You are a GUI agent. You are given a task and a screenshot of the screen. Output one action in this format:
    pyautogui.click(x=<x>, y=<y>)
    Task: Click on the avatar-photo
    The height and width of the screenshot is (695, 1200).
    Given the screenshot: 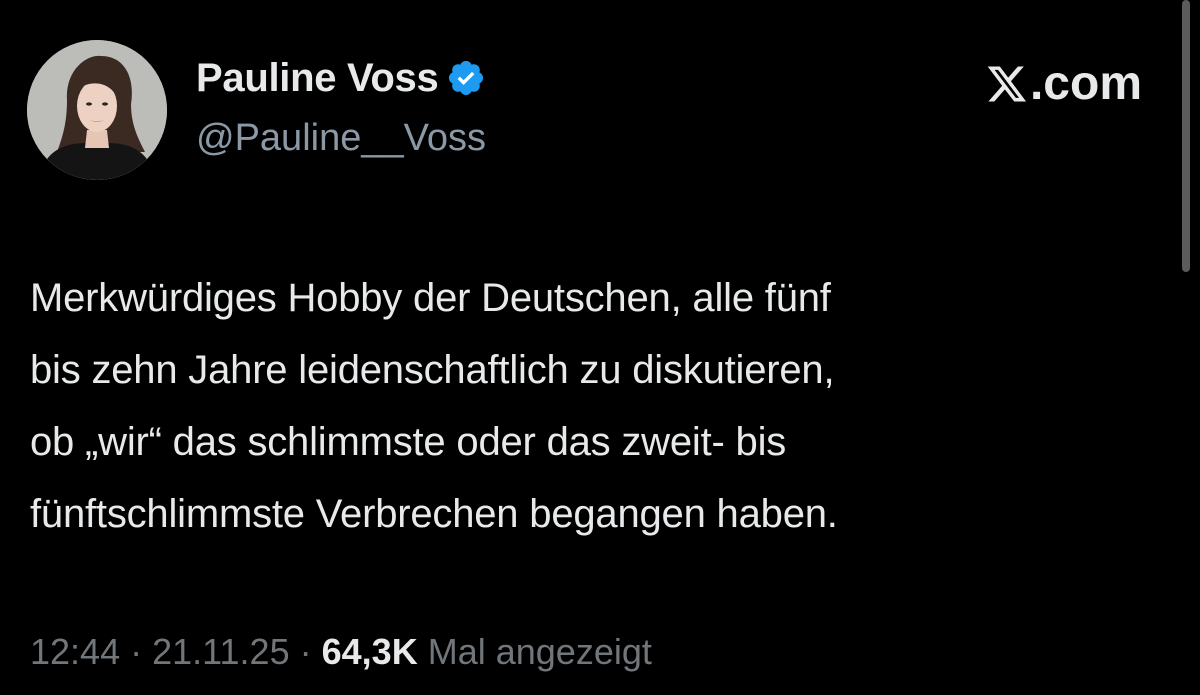 What is the action you would take?
    pyautogui.click(x=97, y=110)
    